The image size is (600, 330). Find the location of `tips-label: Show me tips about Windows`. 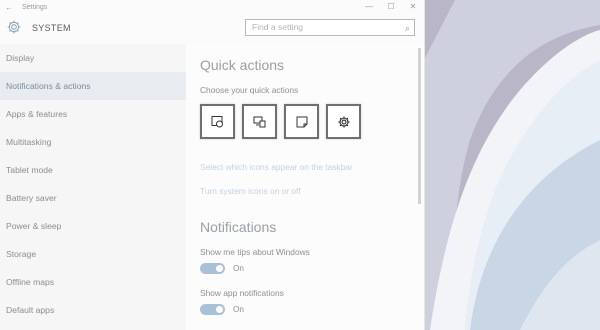

tips-label: Show me tips about Windows is located at coordinates (255, 252).